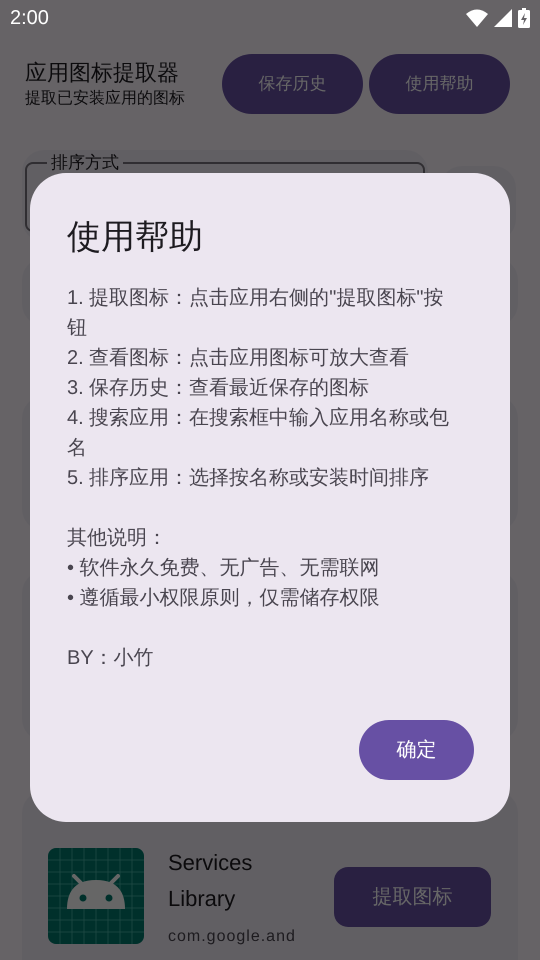 Image resolution: width=540 pixels, height=960 pixels. What do you see at coordinates (135, 237) in the screenshot?
I see `dialog-title: 使用帮助` at bounding box center [135, 237].